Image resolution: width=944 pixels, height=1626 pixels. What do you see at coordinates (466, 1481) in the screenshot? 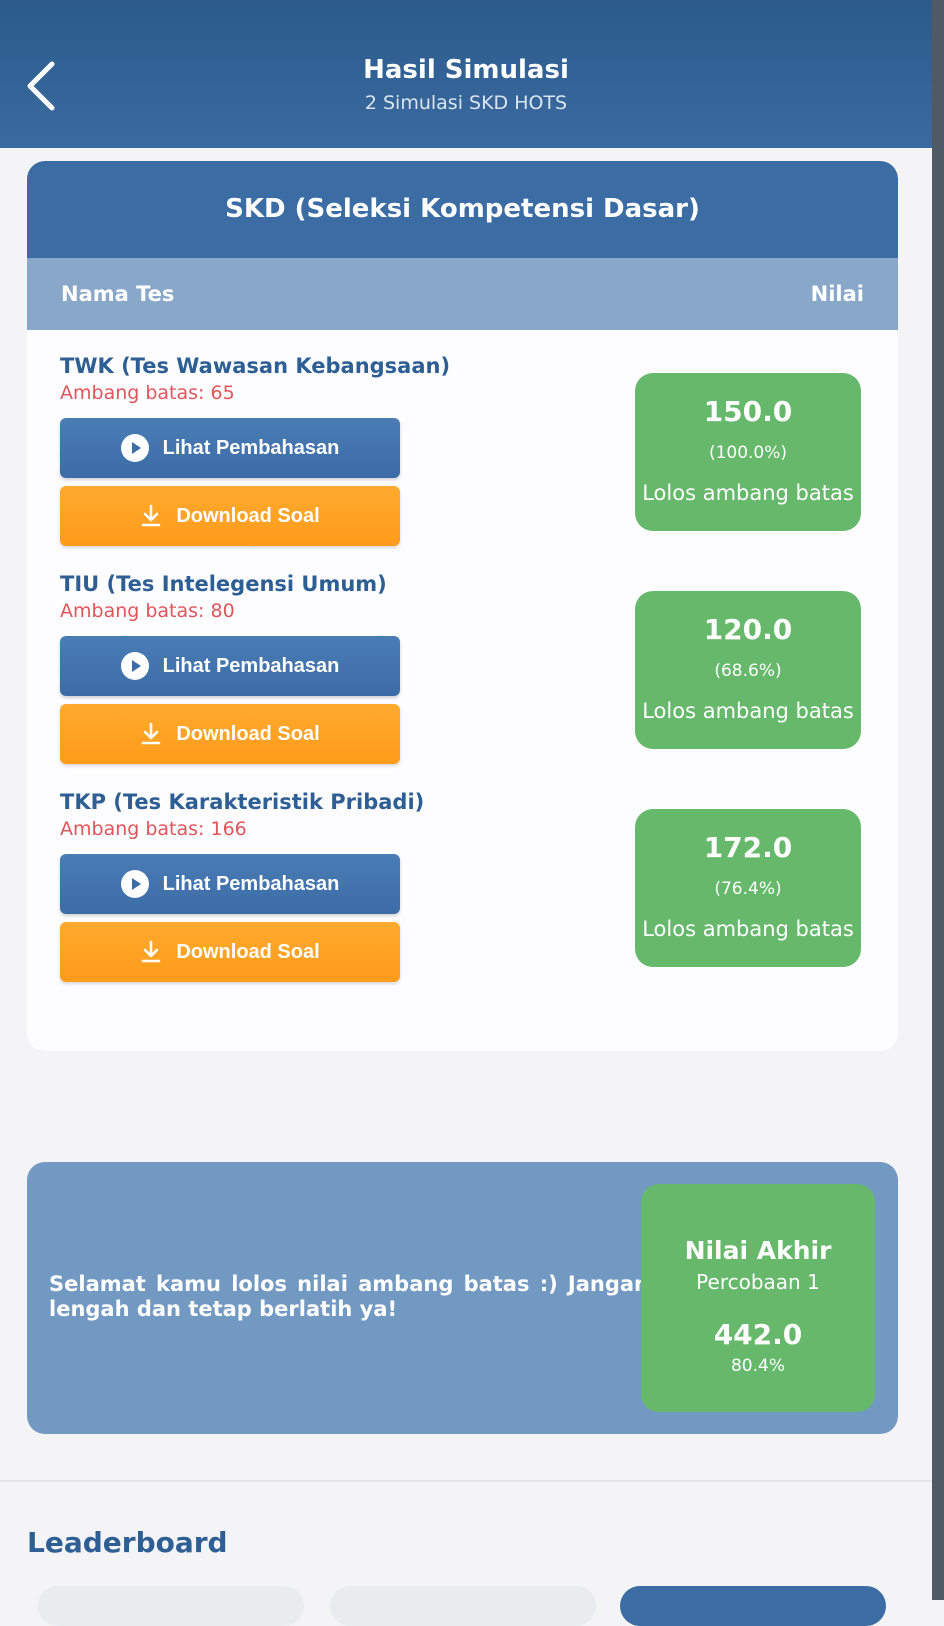
I see `section-divider` at bounding box center [466, 1481].